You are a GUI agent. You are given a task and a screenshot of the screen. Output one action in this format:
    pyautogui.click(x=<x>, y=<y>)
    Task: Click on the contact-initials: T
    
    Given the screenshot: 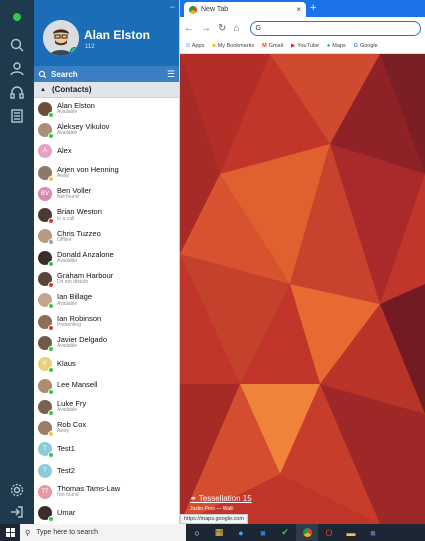 What is the action you would take?
    pyautogui.click(x=45, y=470)
    